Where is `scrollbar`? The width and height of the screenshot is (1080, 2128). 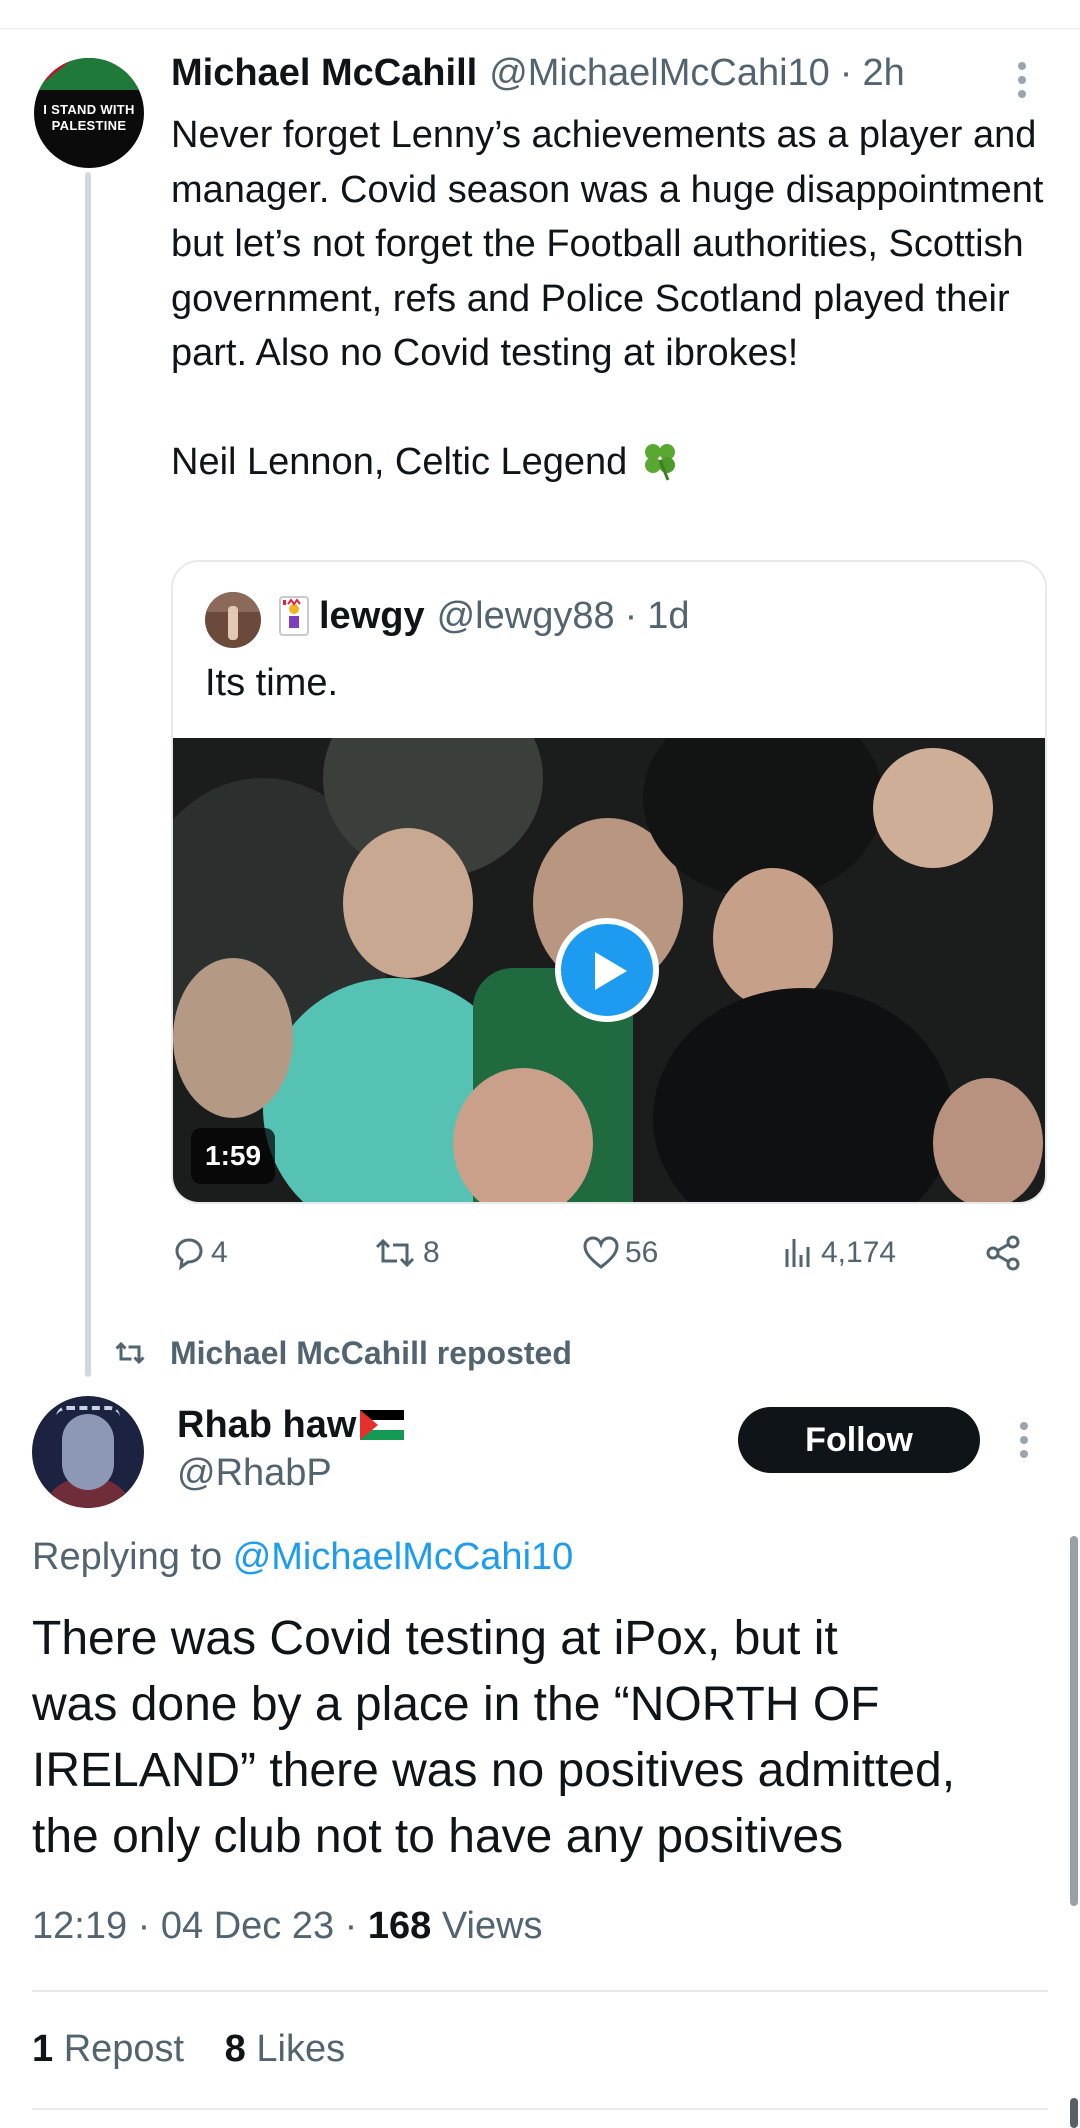 scrollbar is located at coordinates (1074, 1721).